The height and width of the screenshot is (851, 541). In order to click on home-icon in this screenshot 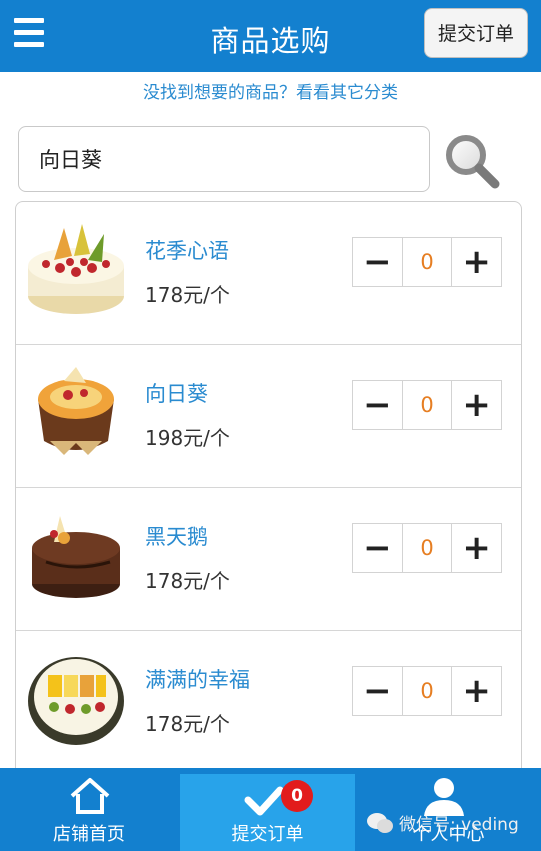, I will do `click(90, 796)`.